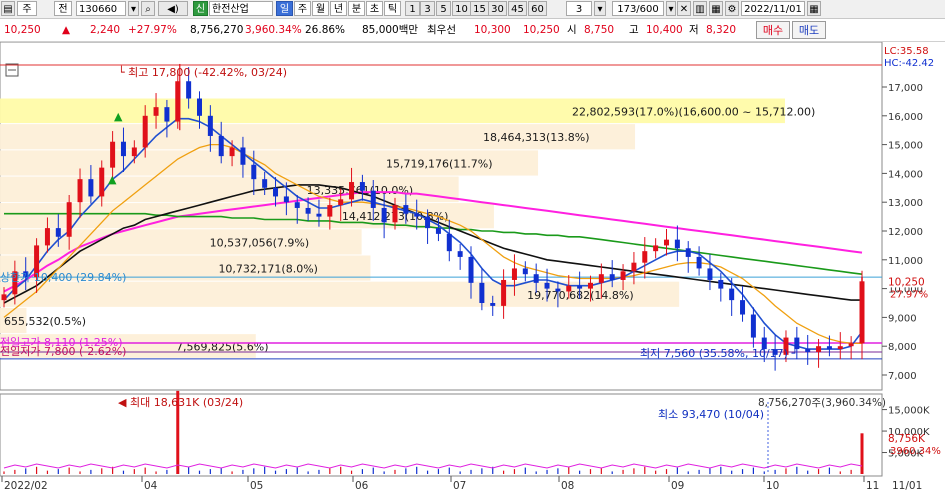 The width and height of the screenshot is (945, 502). Describe the element at coordinates (241, 8) in the screenshot. I see `stock-name: 한전산업` at that location.